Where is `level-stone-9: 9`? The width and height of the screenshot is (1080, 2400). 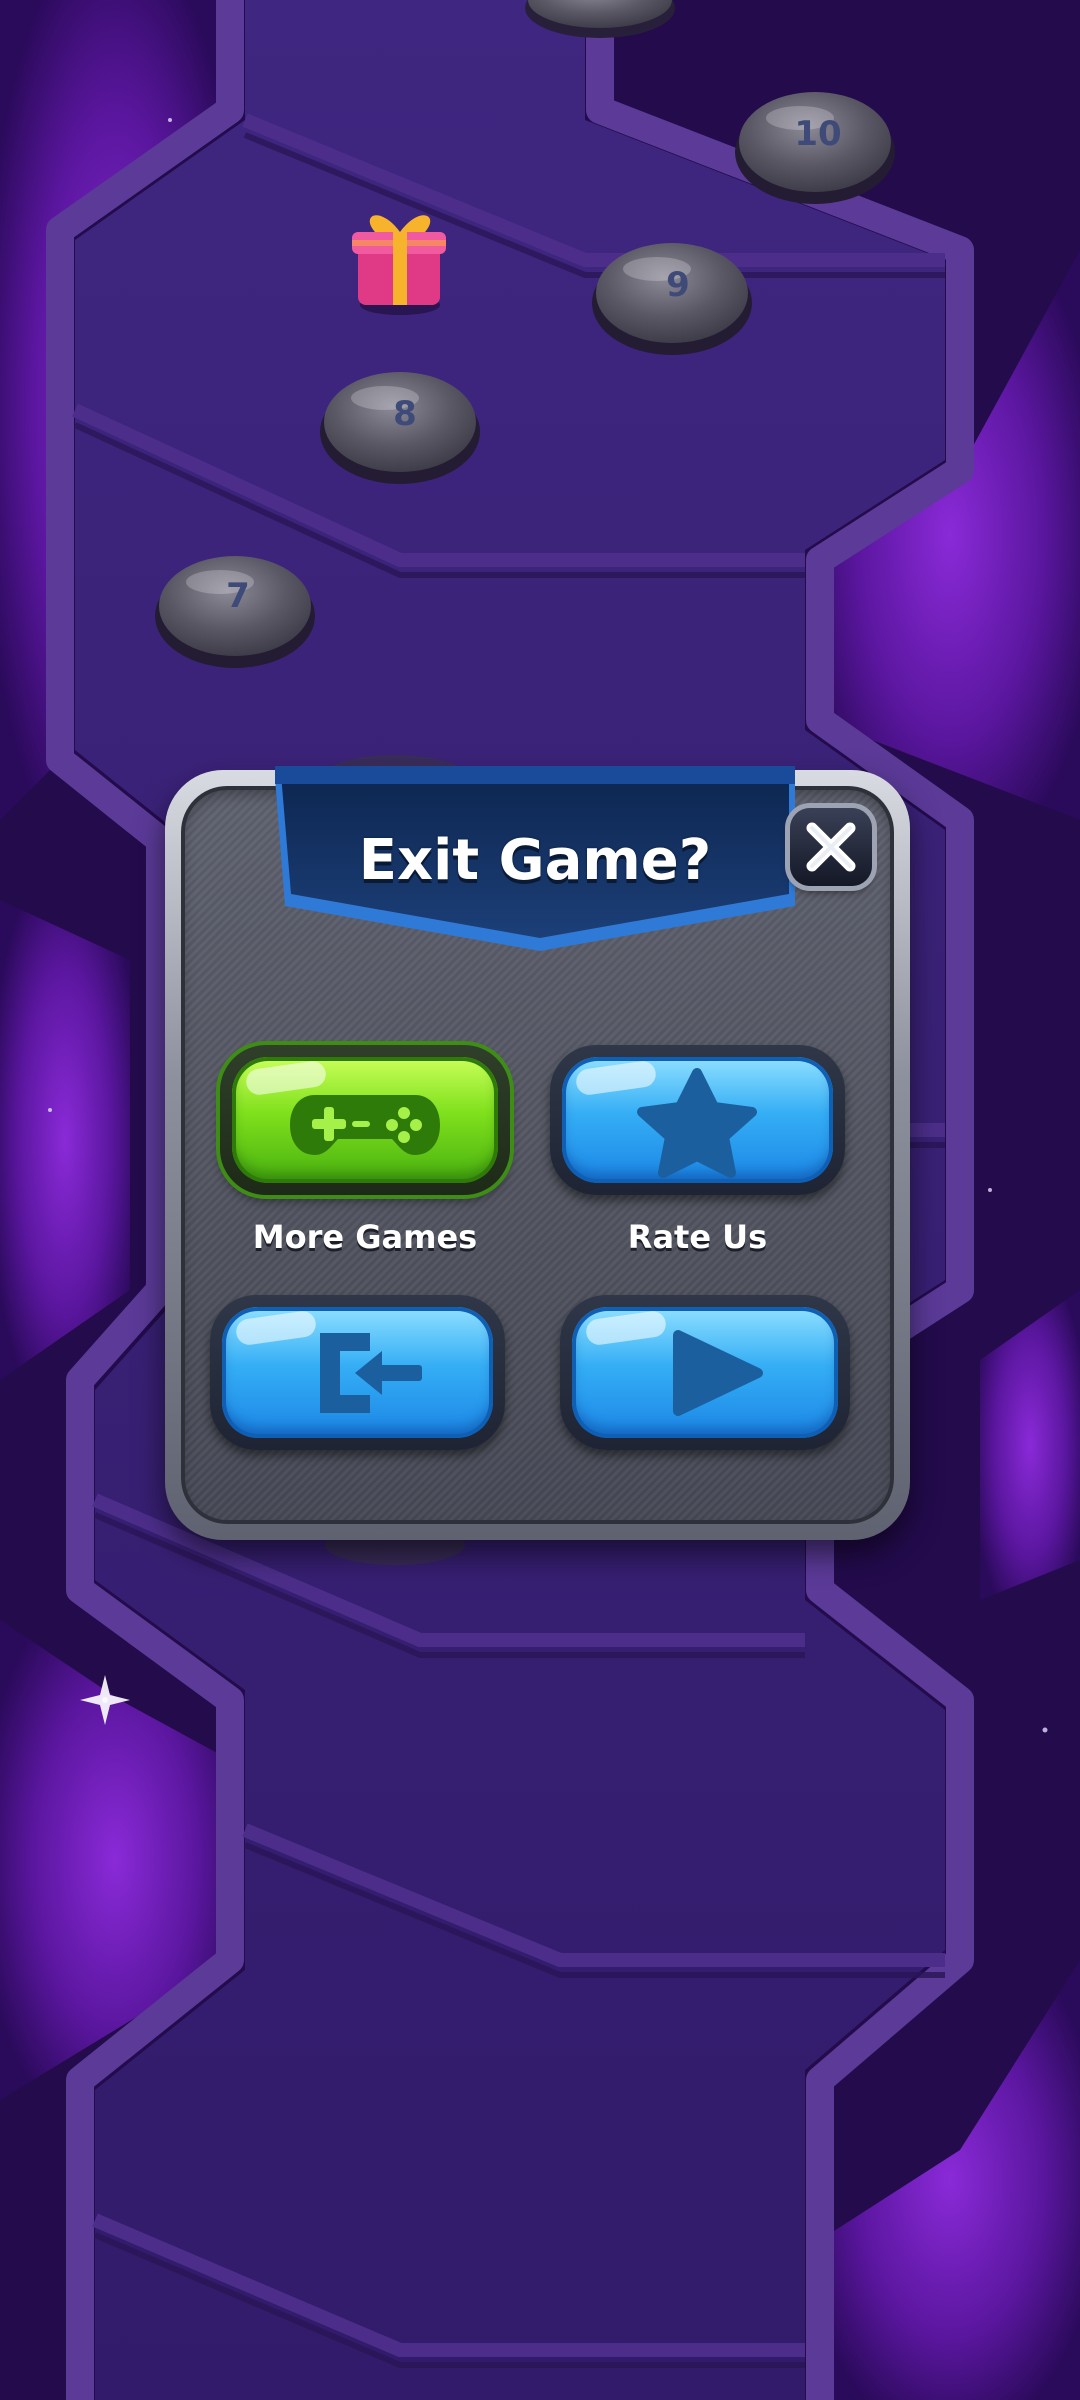
level-stone-9: 9 is located at coordinates (672, 299).